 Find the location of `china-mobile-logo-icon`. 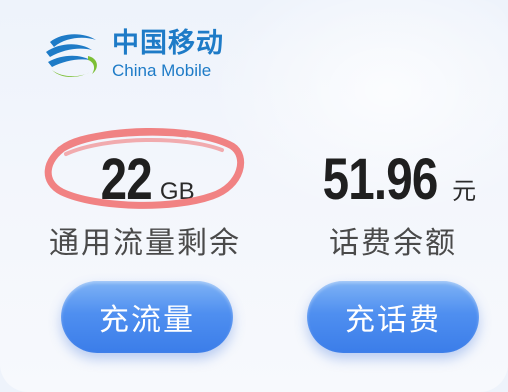

china-mobile-logo-icon is located at coordinates (71, 55).